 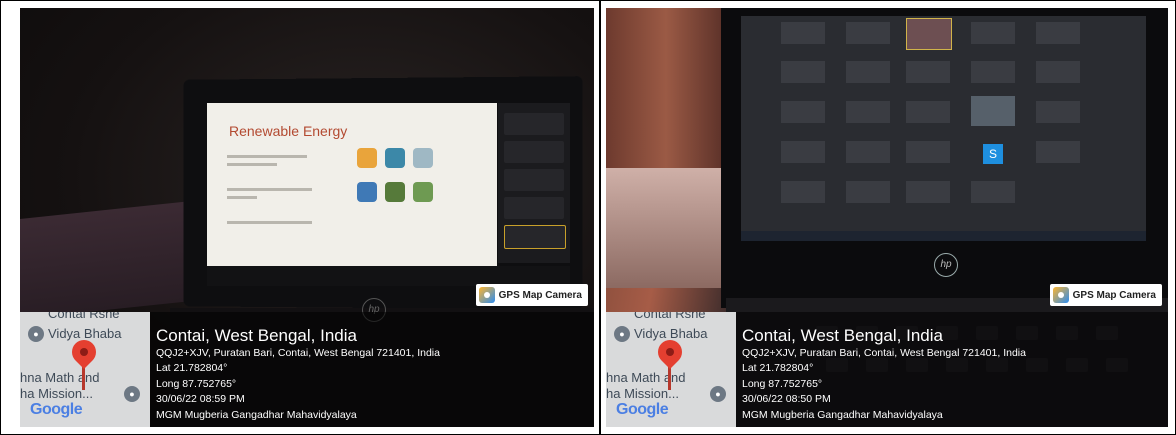 I want to click on participant-panel, so click(x=534, y=183).